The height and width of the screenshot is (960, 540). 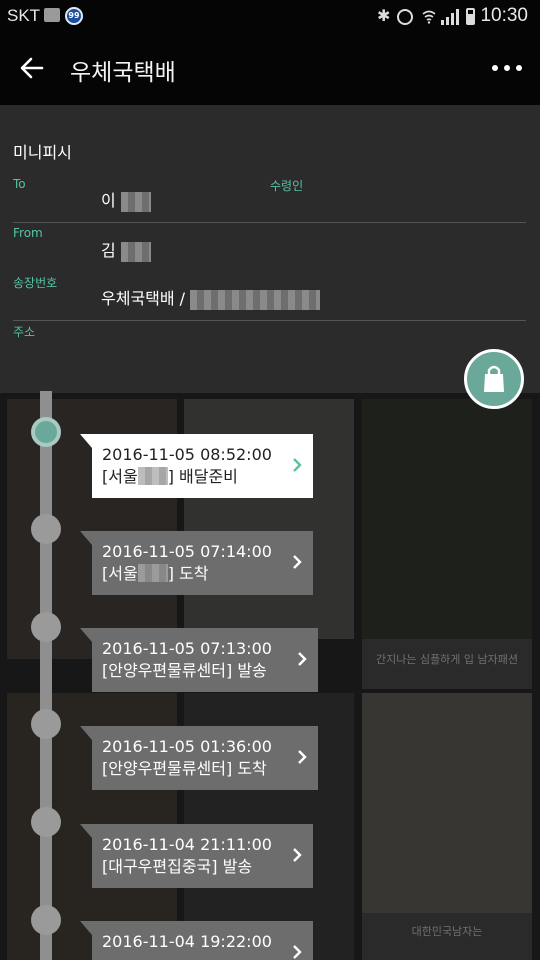 I want to click on recipient-label: 수령인, so click(x=287, y=186).